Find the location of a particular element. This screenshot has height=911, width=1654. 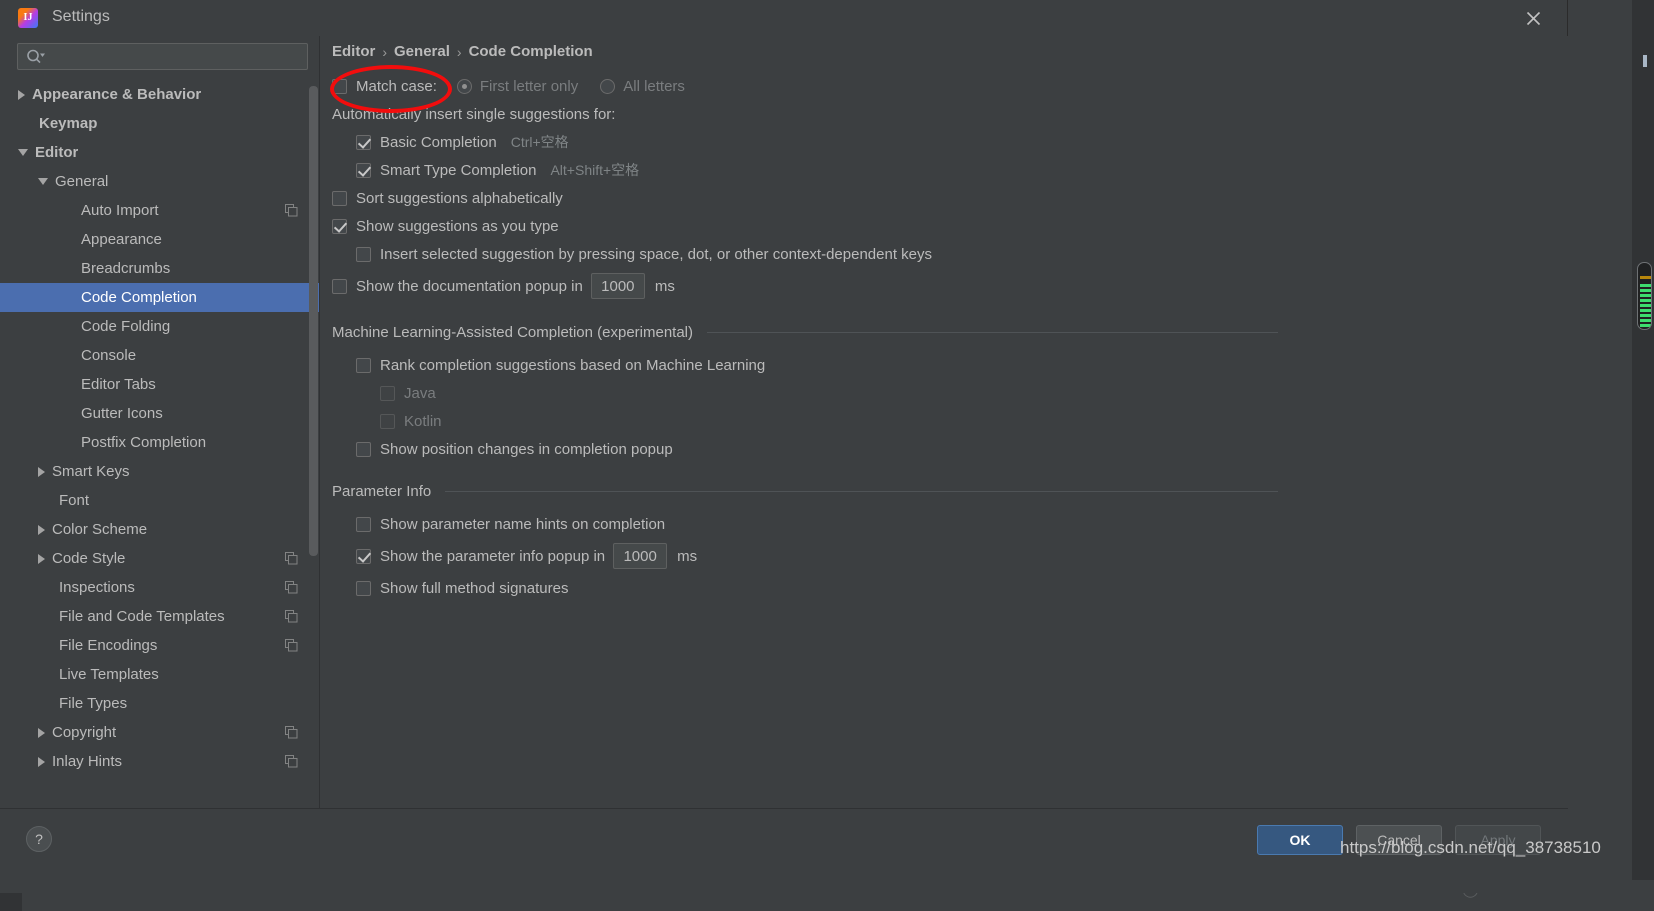

param-popup-delay-checkbox is located at coordinates (363, 556).